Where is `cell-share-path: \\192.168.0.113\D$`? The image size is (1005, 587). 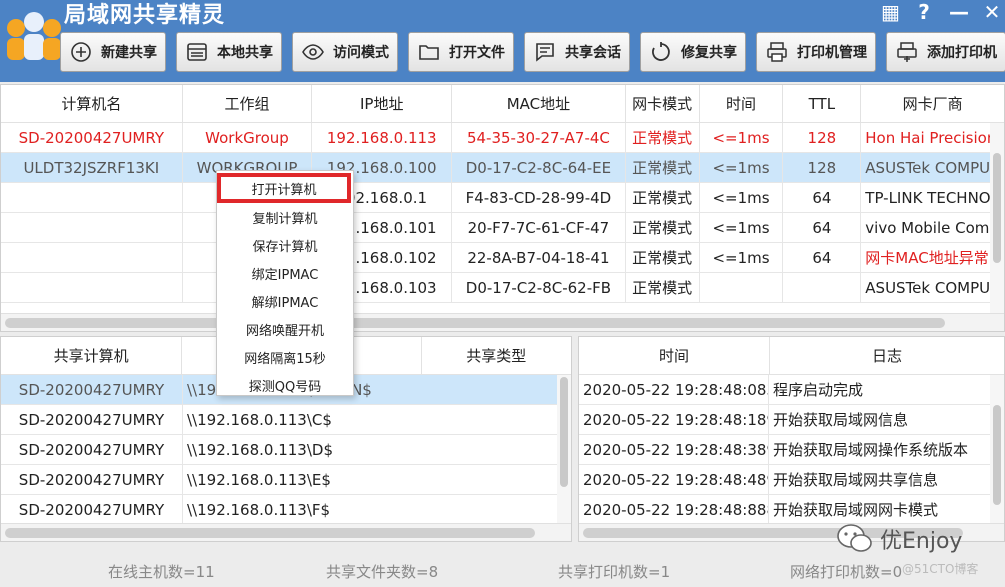 cell-share-path: \\192.168.0.113\D$ is located at coordinates (260, 449).